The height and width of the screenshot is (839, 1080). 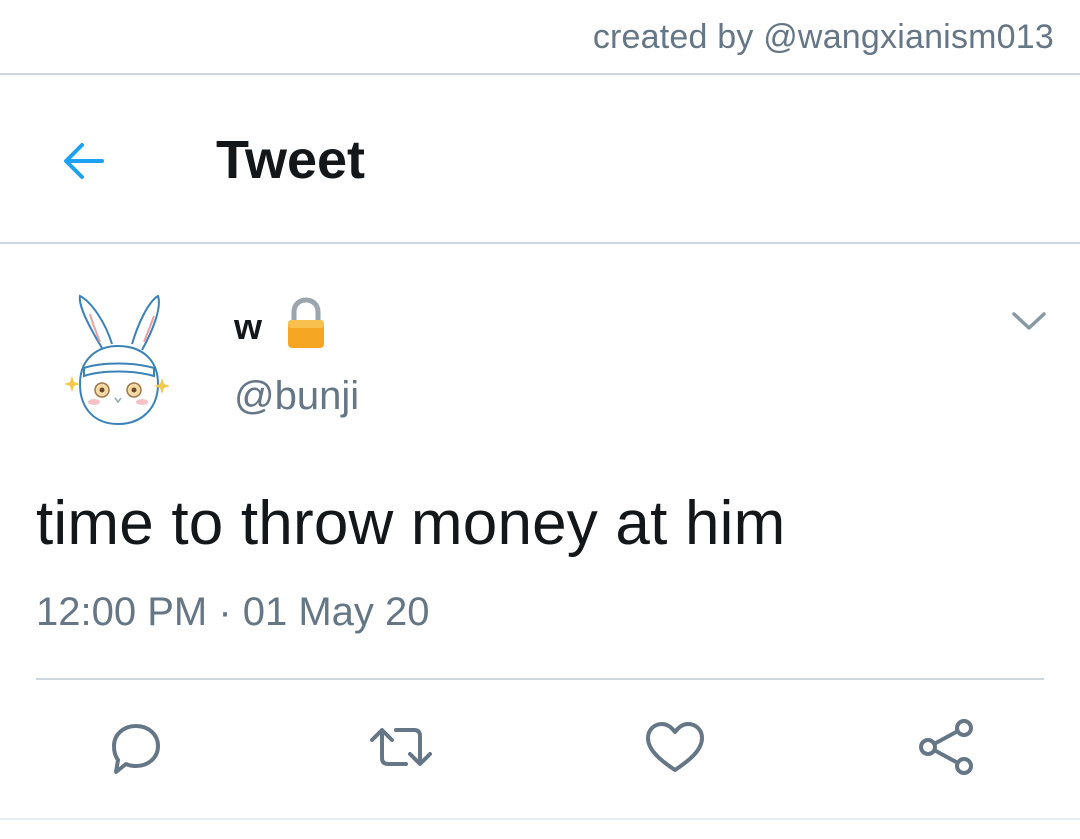 I want to click on reply-button, so click(x=135, y=747).